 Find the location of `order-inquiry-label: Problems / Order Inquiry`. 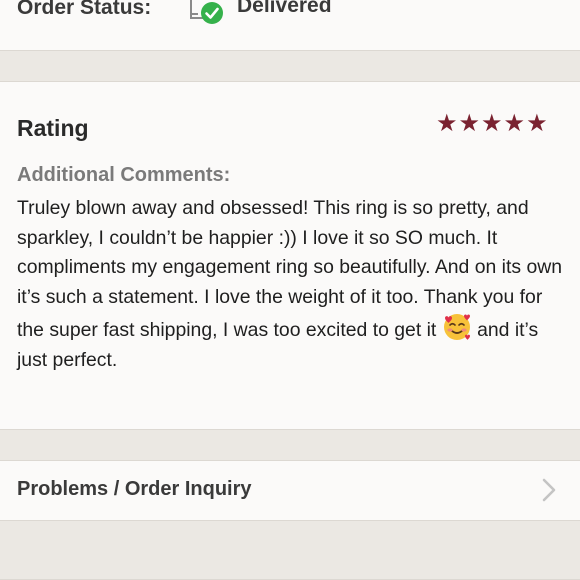

order-inquiry-label: Problems / Order Inquiry is located at coordinates (134, 489).